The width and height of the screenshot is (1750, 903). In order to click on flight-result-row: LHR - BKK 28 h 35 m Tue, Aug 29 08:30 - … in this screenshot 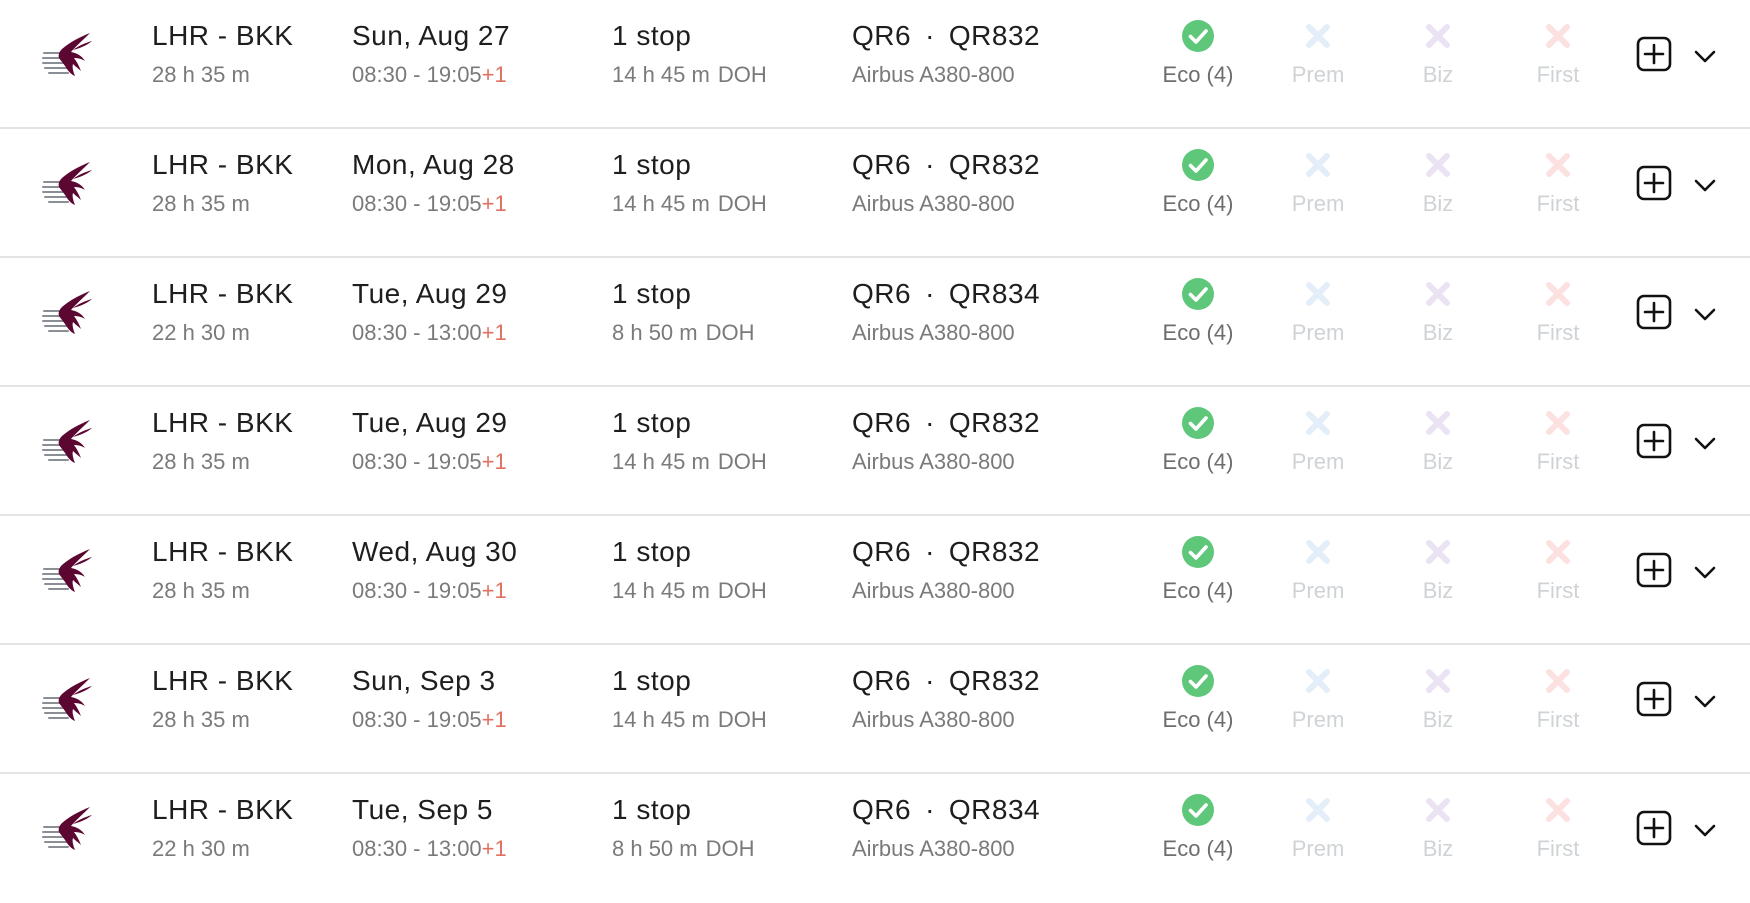, I will do `click(875, 451)`.